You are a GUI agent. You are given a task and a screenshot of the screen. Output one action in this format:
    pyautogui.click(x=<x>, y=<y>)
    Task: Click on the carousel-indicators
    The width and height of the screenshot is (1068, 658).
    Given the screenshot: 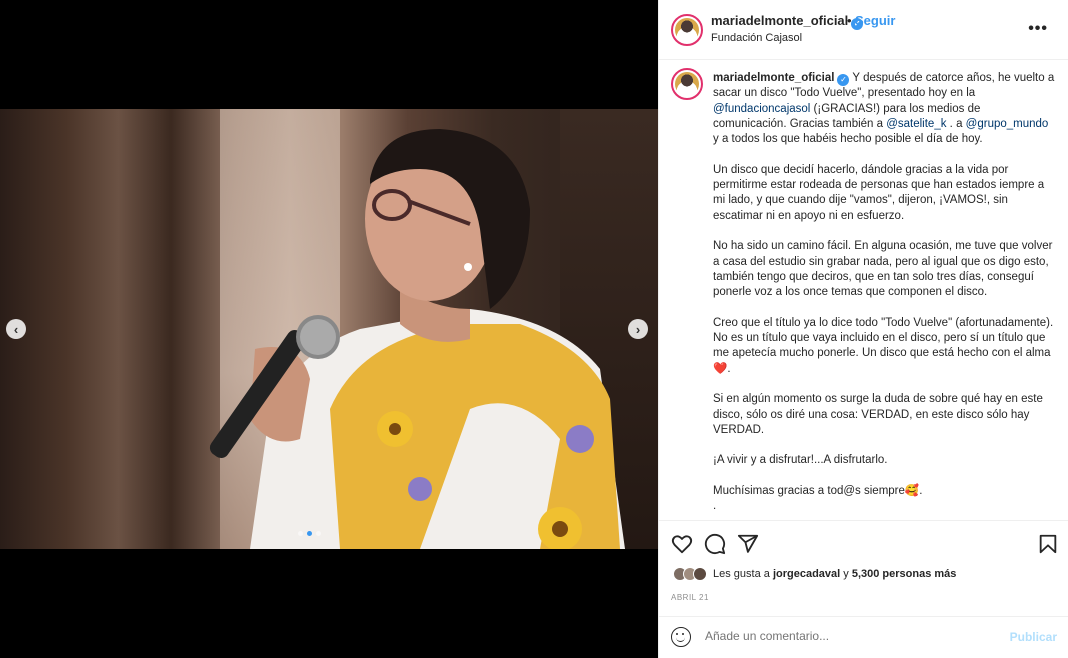 What is the action you would take?
    pyautogui.click(x=309, y=533)
    